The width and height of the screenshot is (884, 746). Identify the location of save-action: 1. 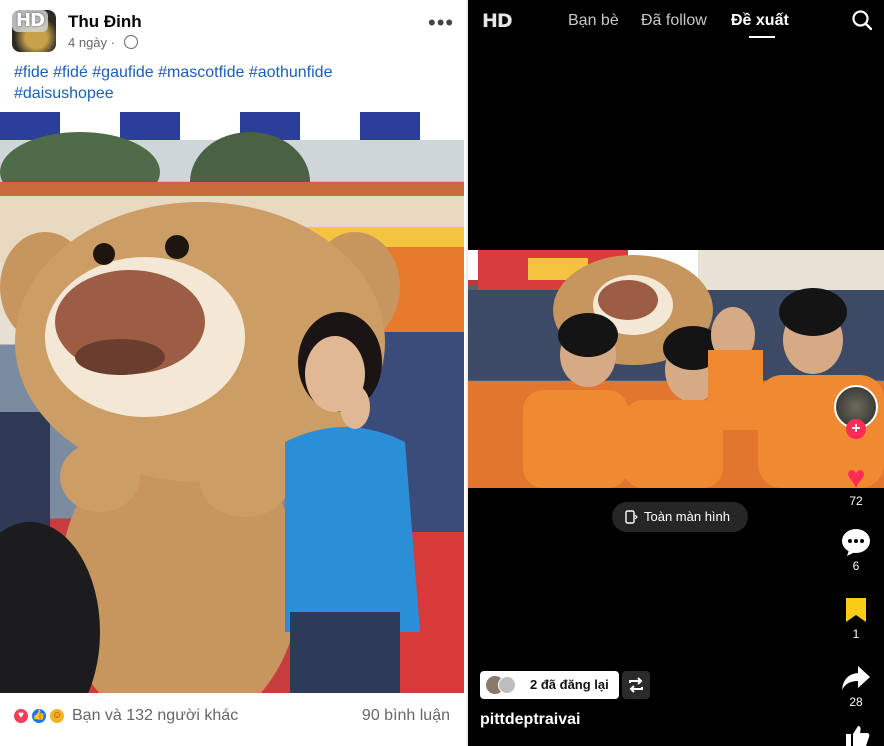
(856, 618).